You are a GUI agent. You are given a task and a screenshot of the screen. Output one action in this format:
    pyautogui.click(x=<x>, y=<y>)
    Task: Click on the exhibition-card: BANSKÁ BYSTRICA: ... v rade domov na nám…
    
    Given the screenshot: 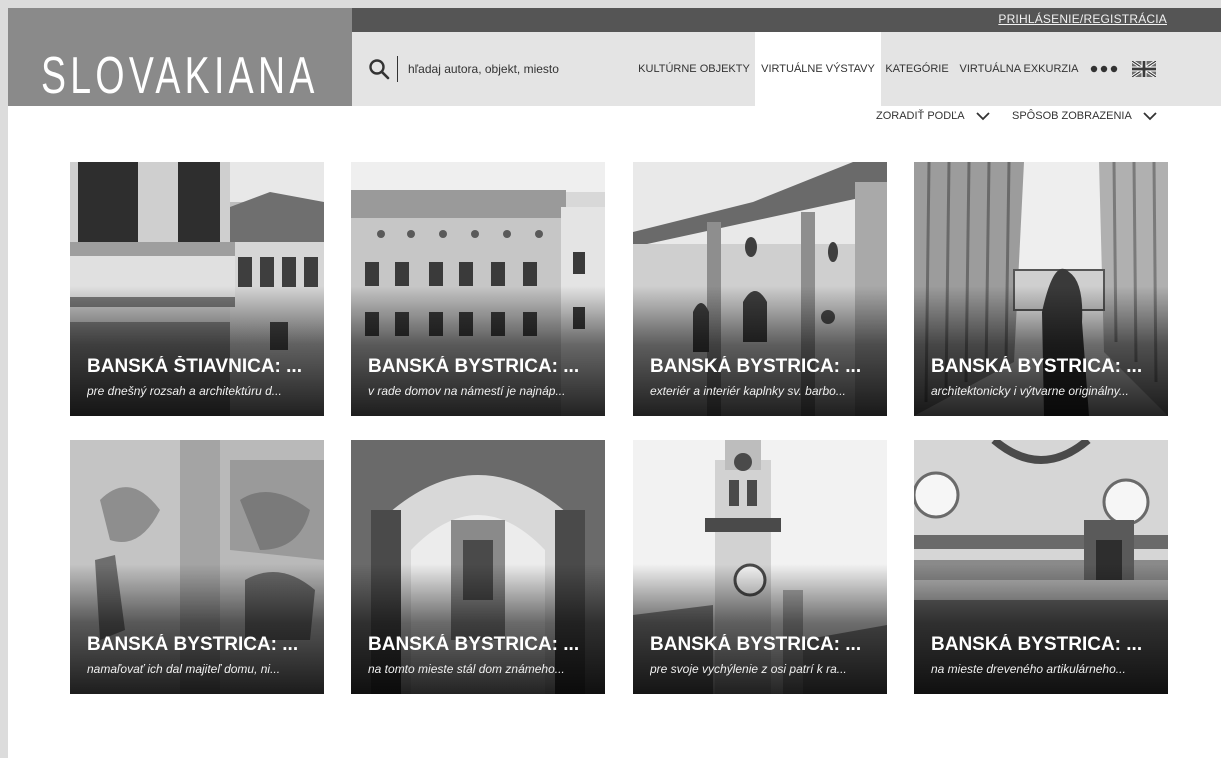 What is the action you would take?
    pyautogui.click(x=478, y=289)
    